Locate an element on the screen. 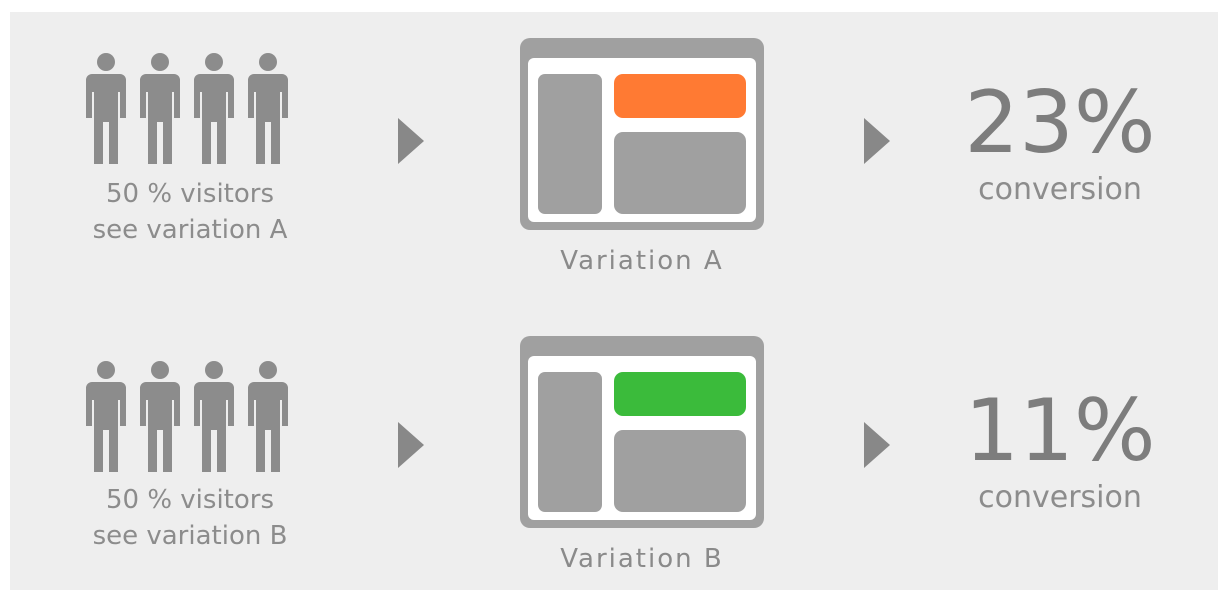 Image resolution: width=1220 pixels, height=595 pixels. visitor-split-text: 50 % visitors see variation B is located at coordinates (190, 518).